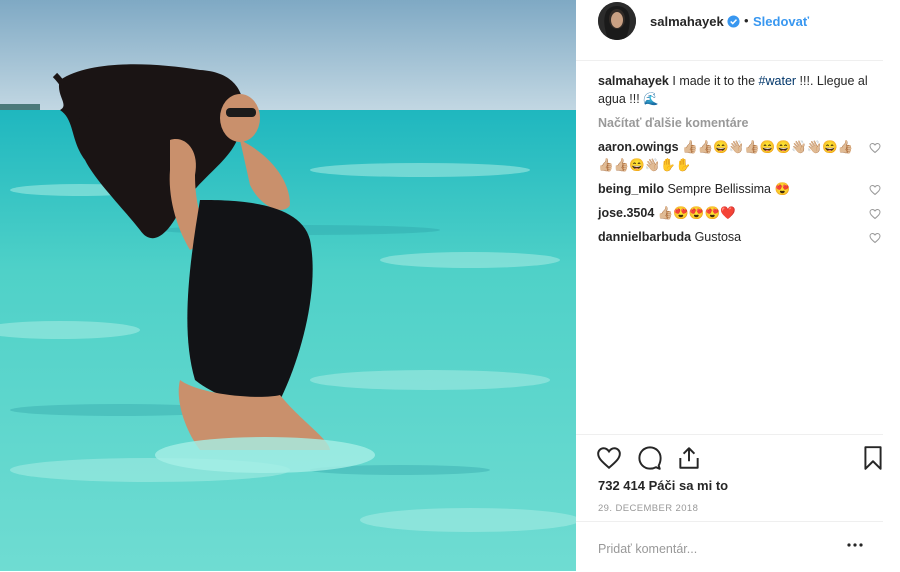 The image size is (900, 572). Describe the element at coordinates (648, 508) in the screenshot. I see `post-date: 29. DECEMBER 2018` at that location.